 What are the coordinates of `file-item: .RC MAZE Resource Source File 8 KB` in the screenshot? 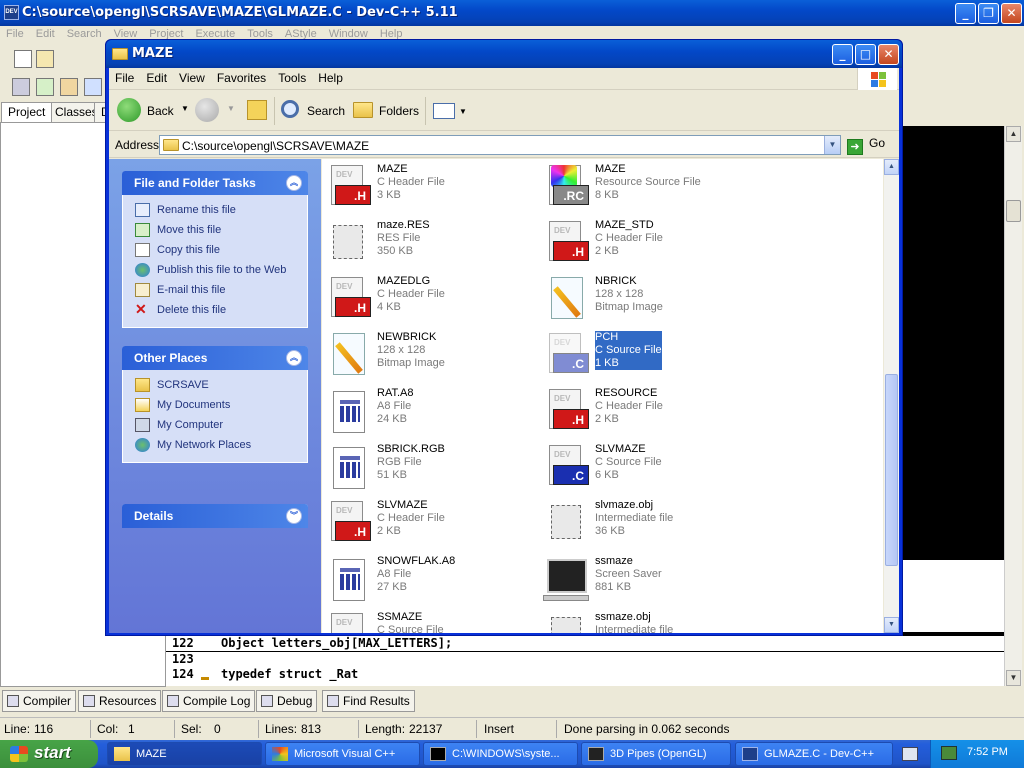 It's located at (643, 187).